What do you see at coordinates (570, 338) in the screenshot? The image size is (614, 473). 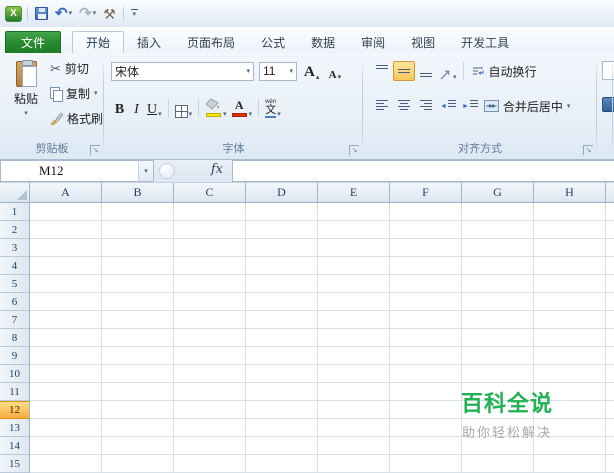 I see `cell-H8` at bounding box center [570, 338].